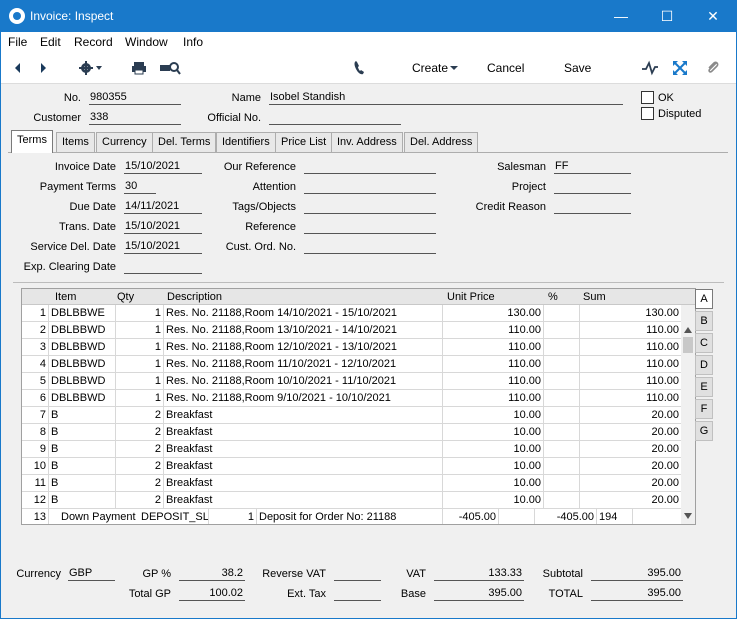  What do you see at coordinates (246, 142) in the screenshot?
I see `tab-identifiers: Identifiers` at bounding box center [246, 142].